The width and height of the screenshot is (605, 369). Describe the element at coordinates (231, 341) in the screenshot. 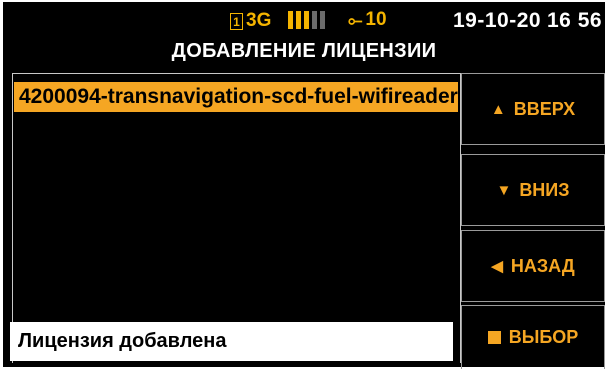

I see `status-message: Лицензия добавлена` at that location.